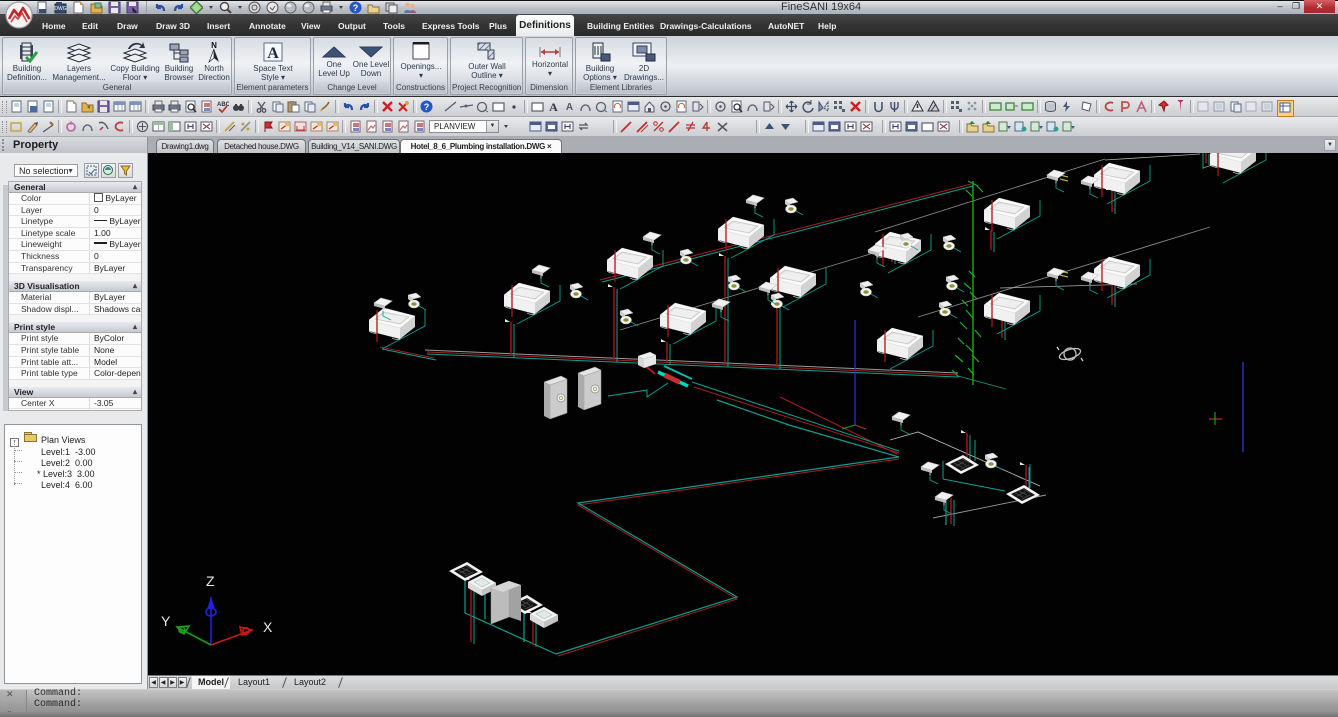 Image resolution: width=1338 pixels, height=717 pixels. I want to click on svg-text: DWG, so click(60, 9).